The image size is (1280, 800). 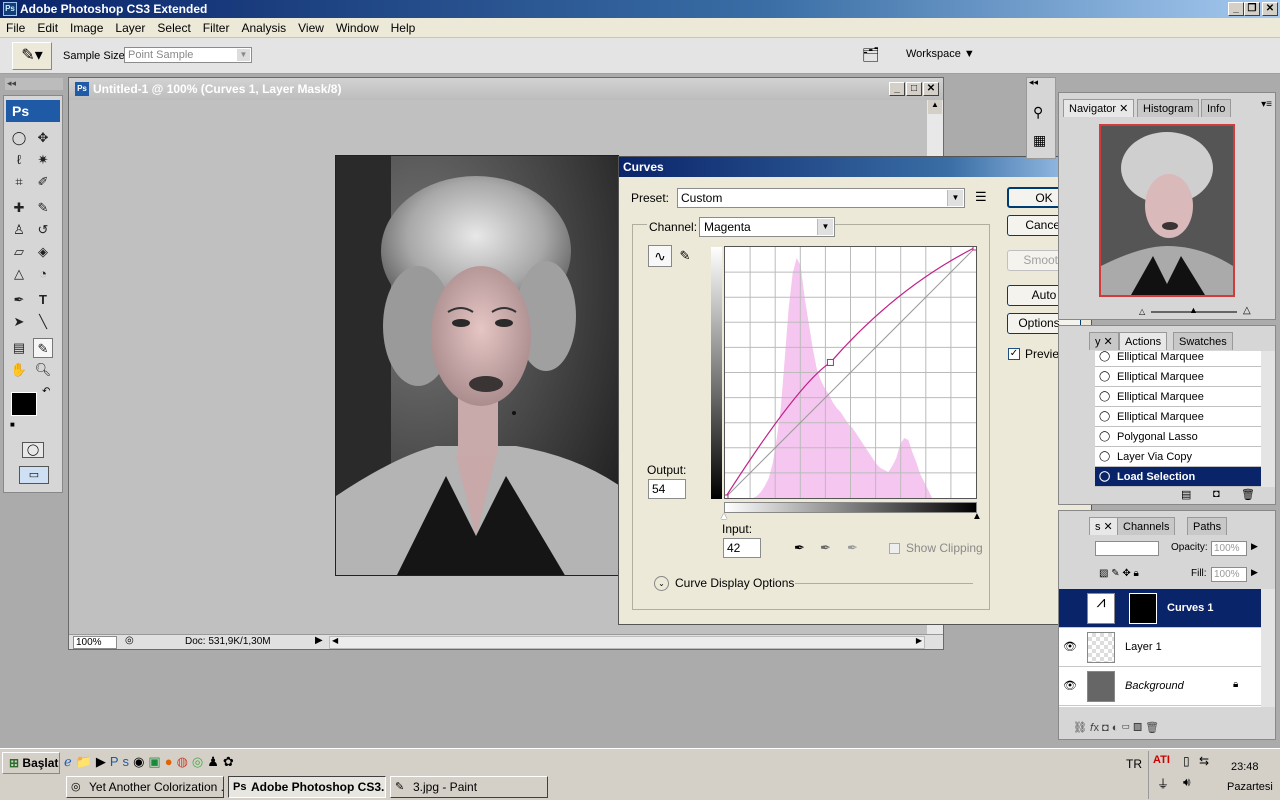 I want to click on brush-tool-icon: ✎, so click(x=43, y=208).